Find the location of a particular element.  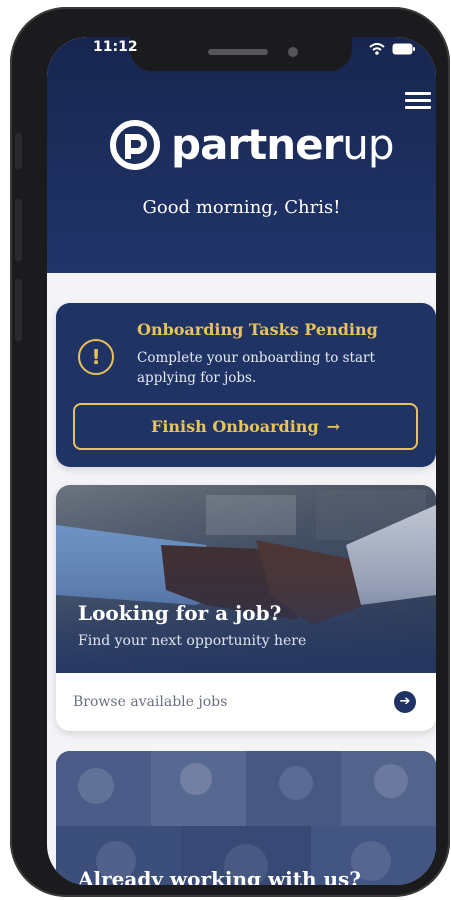

already-working-card: Already working with us? is located at coordinates (246, 818).